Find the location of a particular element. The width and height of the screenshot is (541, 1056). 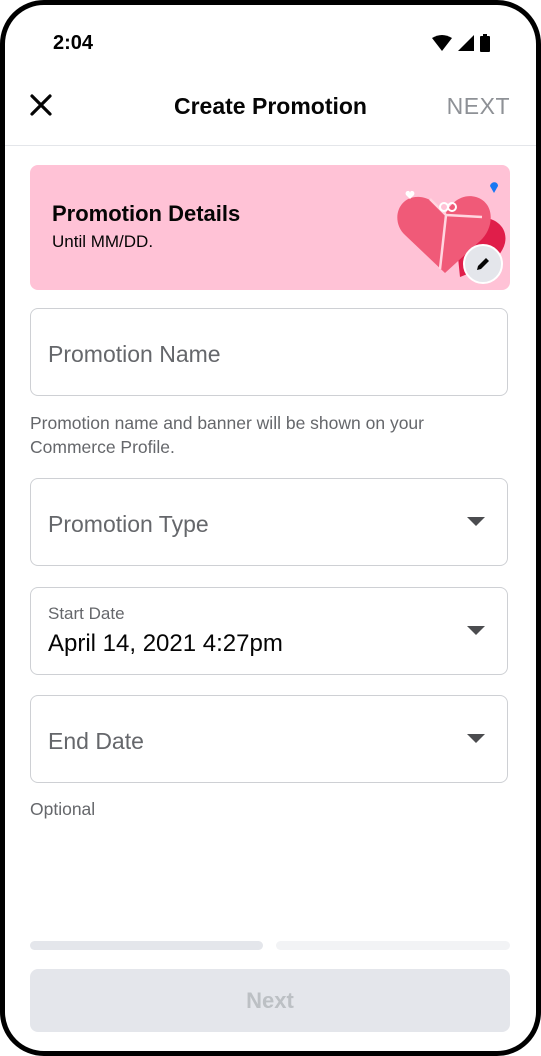

edit-banner-button is located at coordinates (483, 264).